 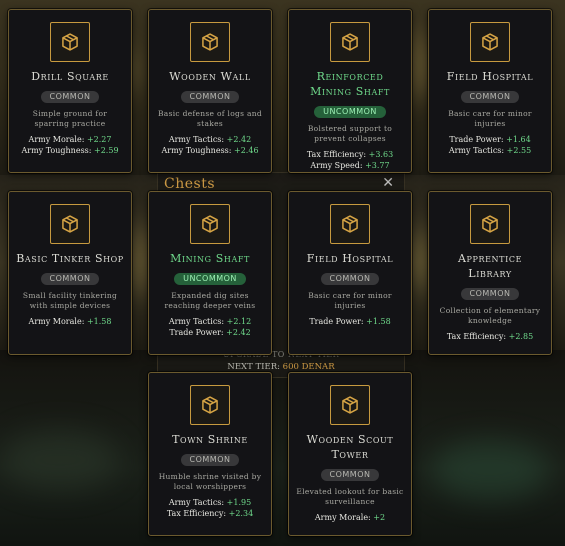 I want to click on stat-list: Trade Power: +1.64 Army Tactics: +2.55, so click(x=490, y=145).